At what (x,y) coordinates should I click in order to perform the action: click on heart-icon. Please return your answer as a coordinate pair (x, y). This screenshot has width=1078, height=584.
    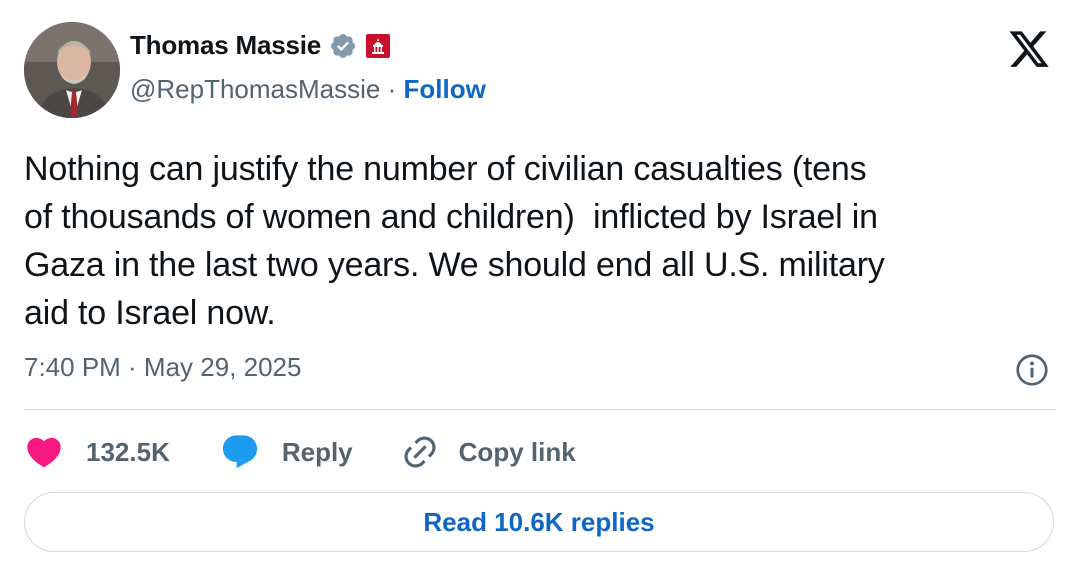
    Looking at the image, I should click on (44, 452).